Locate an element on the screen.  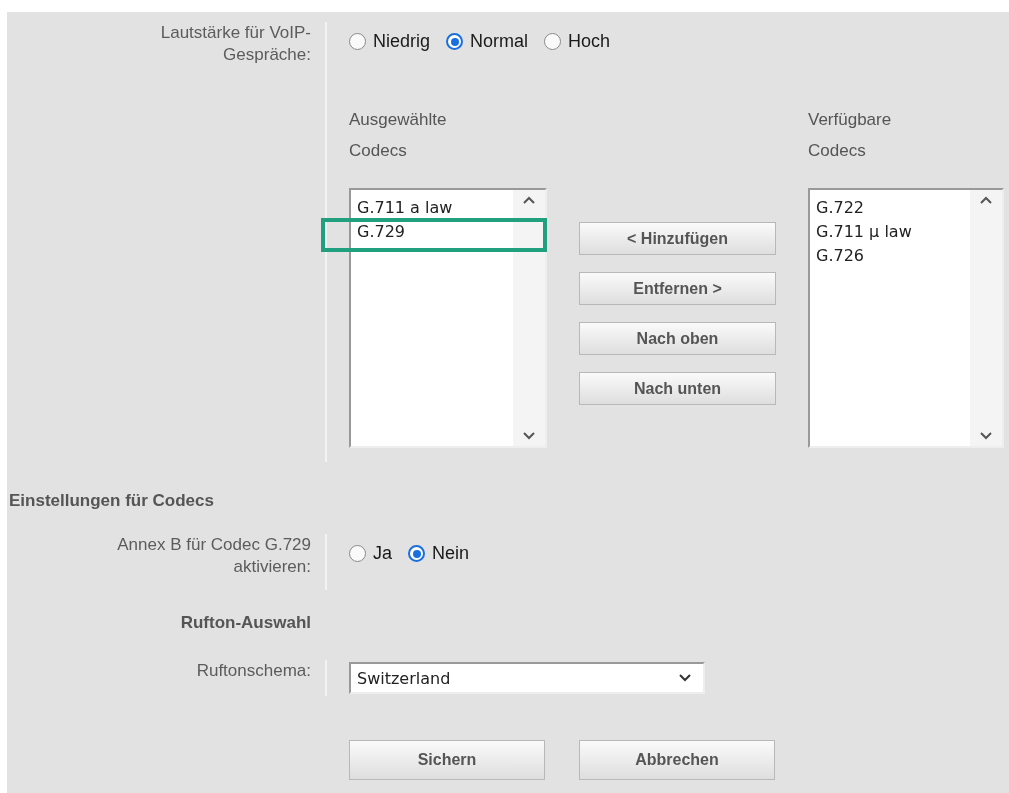
column-heading: Ausgewählte Codecs is located at coordinates (398, 135).